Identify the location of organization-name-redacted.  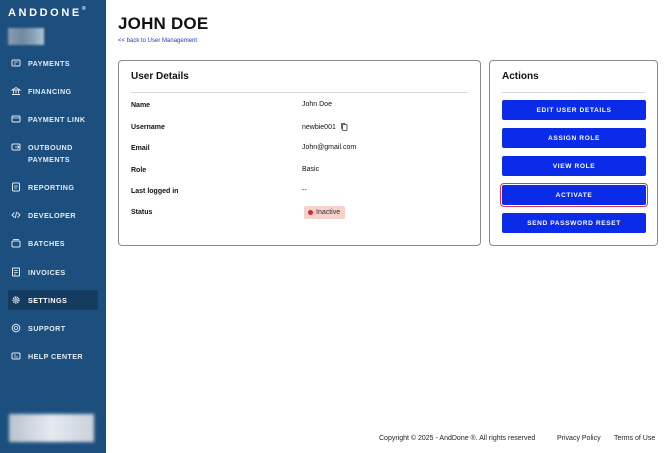
(26, 36).